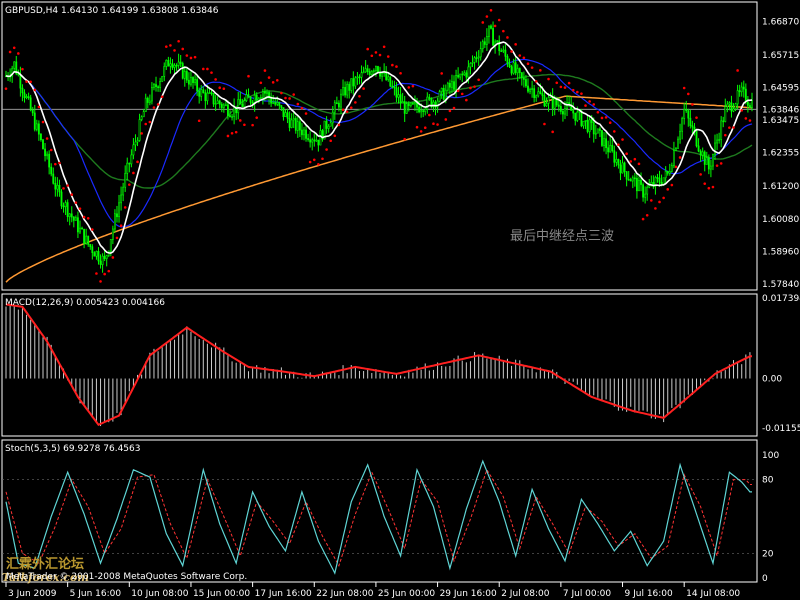  I want to click on time-axis-label: 2 Jul 08:00, so click(525, 594).